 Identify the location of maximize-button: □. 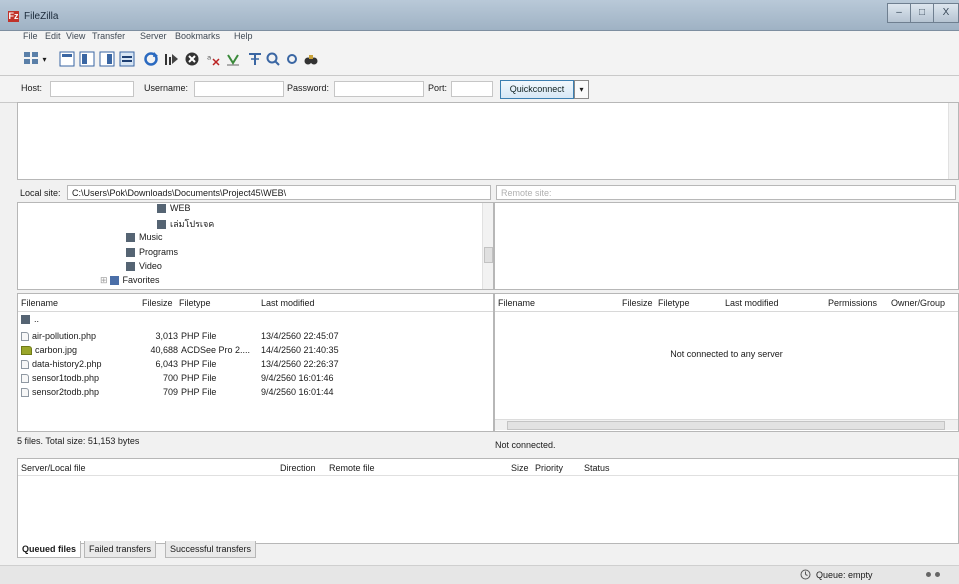
(922, 13).